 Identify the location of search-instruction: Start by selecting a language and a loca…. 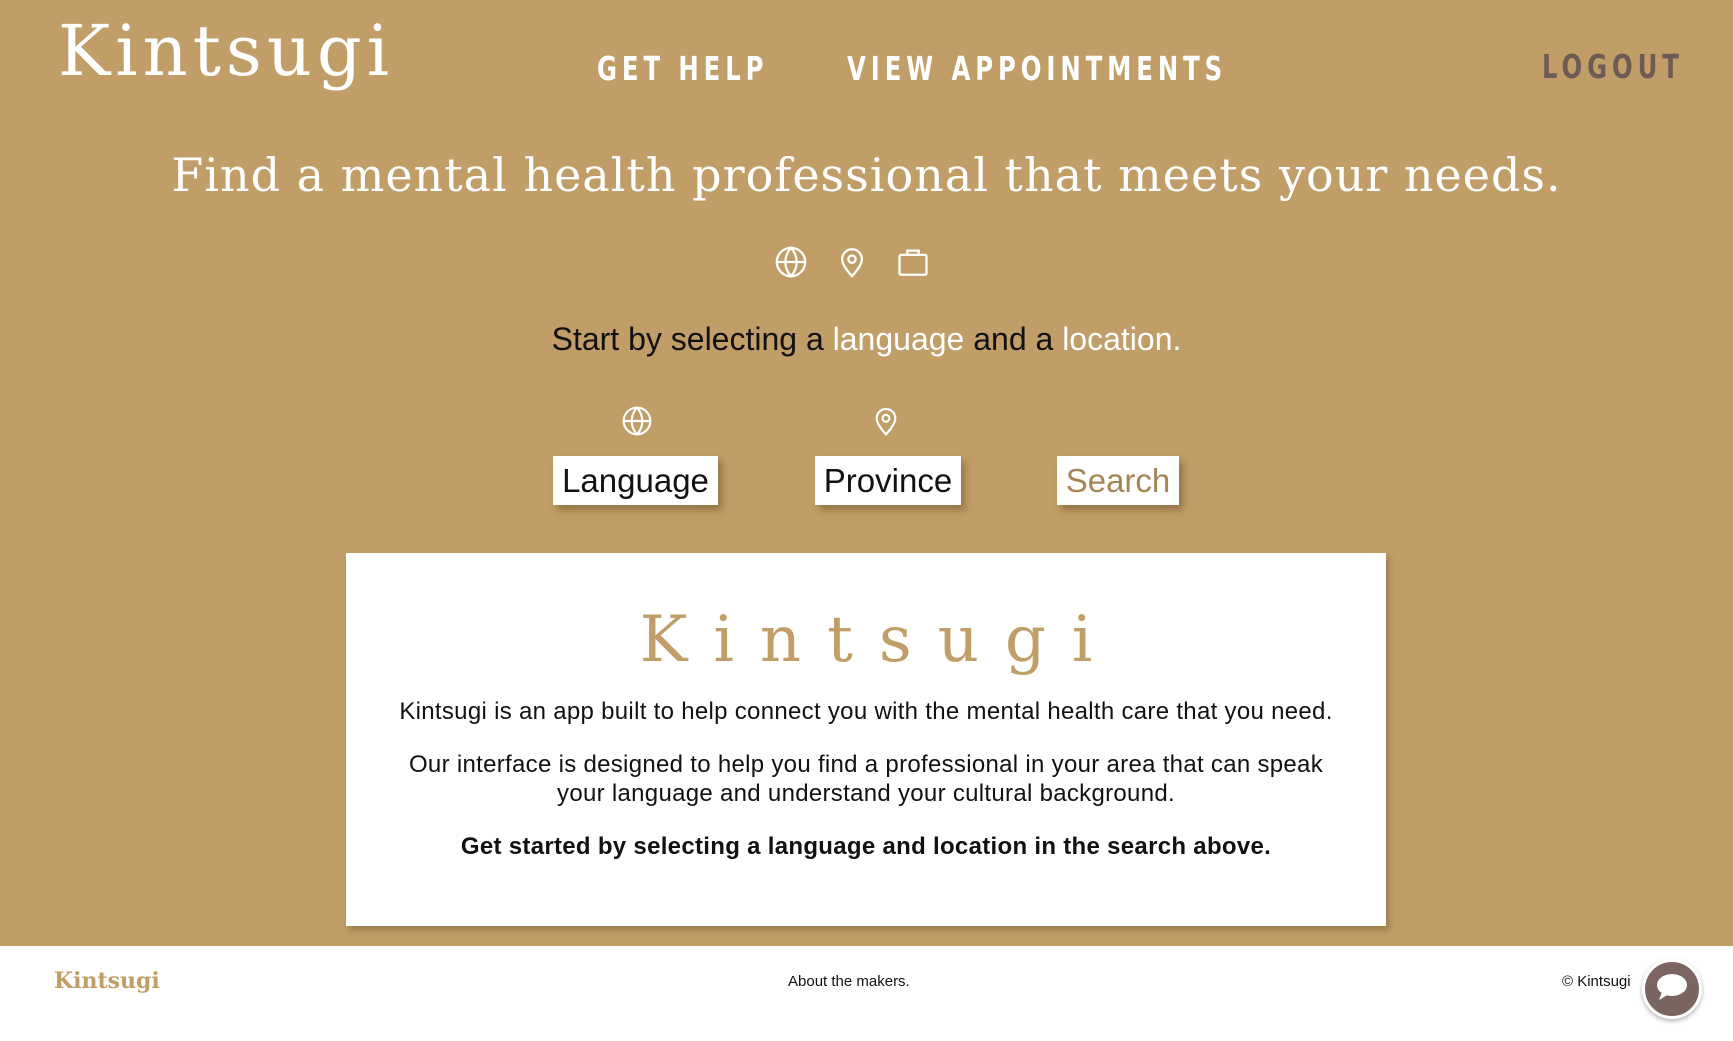
(866, 339).